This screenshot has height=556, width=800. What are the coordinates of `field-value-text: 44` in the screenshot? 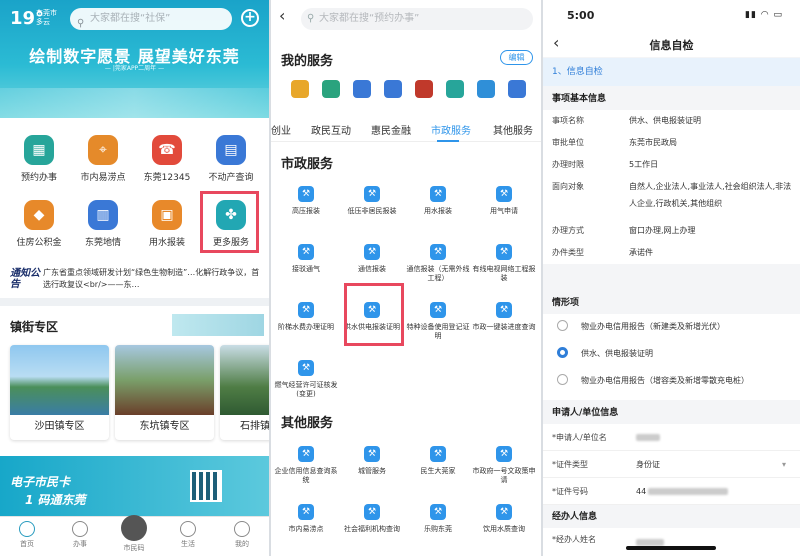 It's located at (641, 491).